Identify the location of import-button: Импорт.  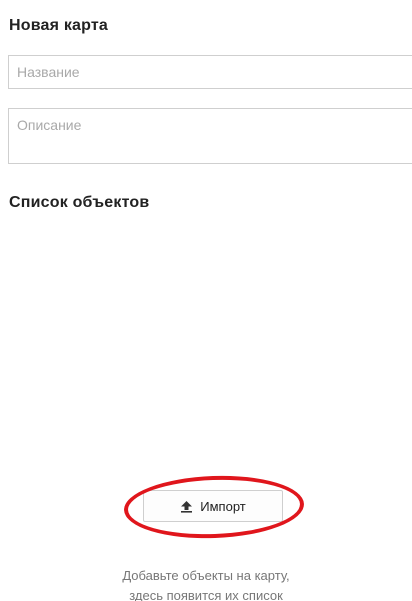
(213, 506).